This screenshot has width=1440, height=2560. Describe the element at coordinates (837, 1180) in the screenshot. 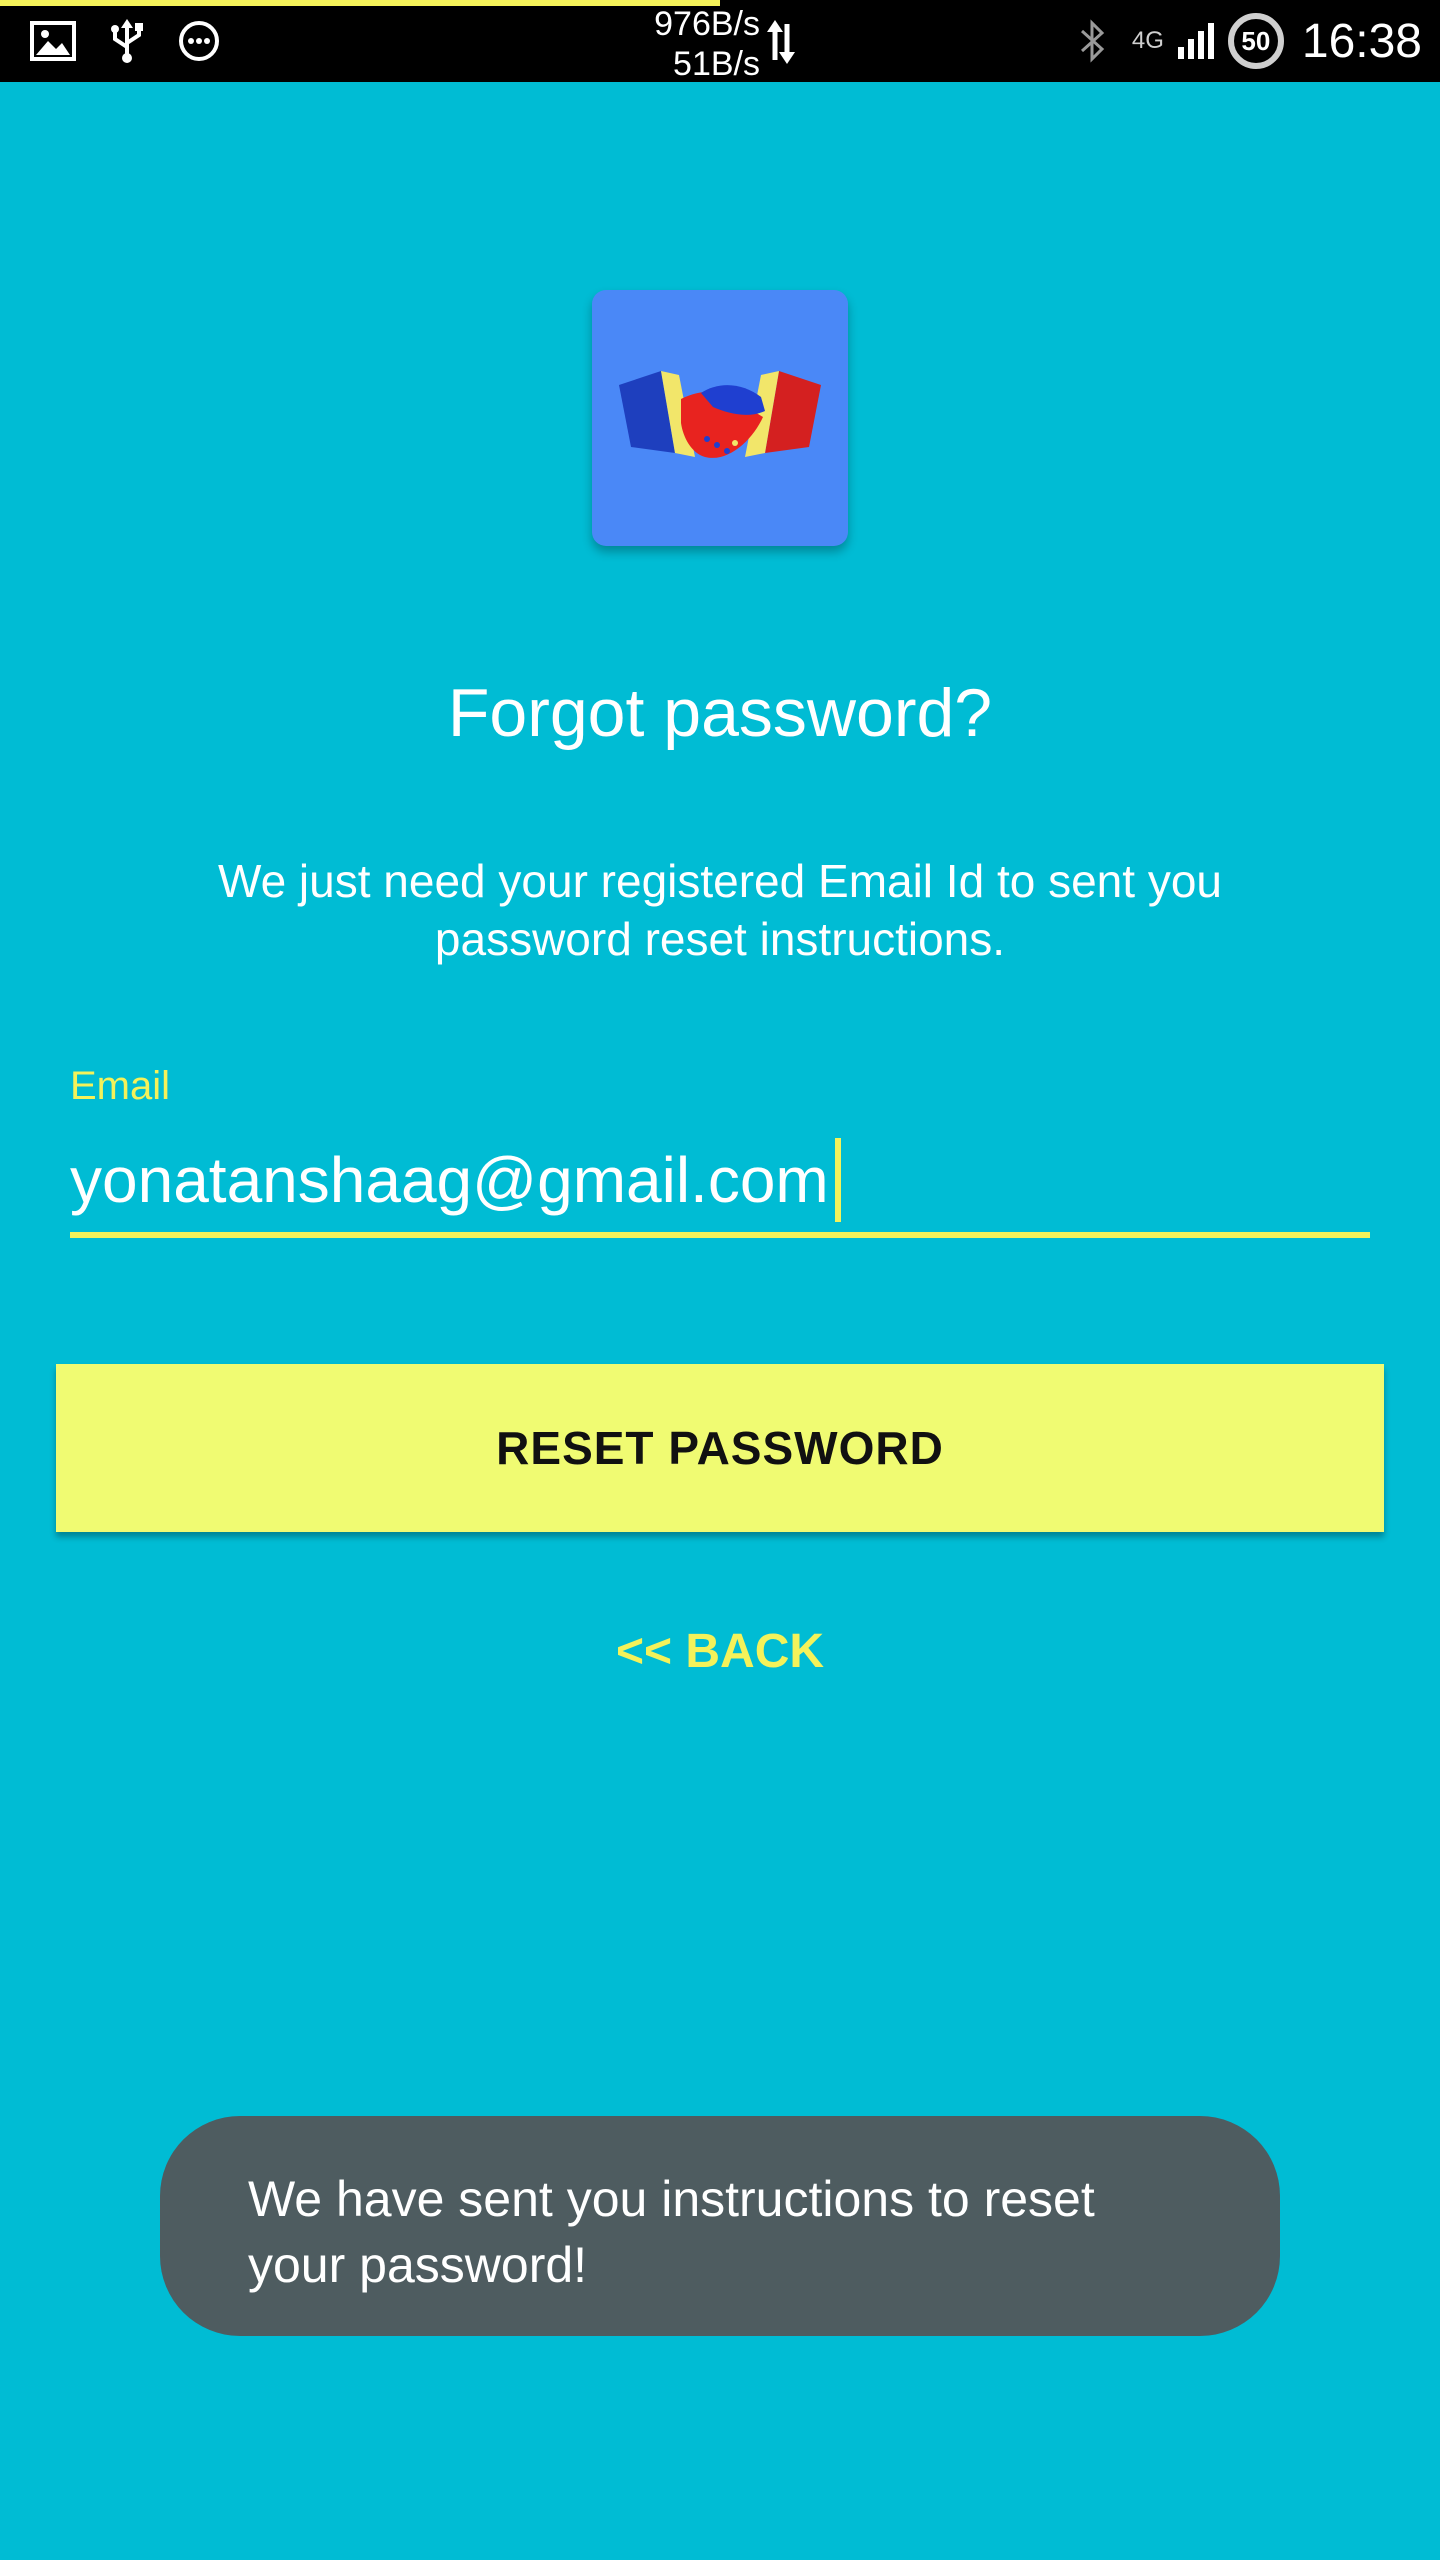

I see `text-cursor` at that location.